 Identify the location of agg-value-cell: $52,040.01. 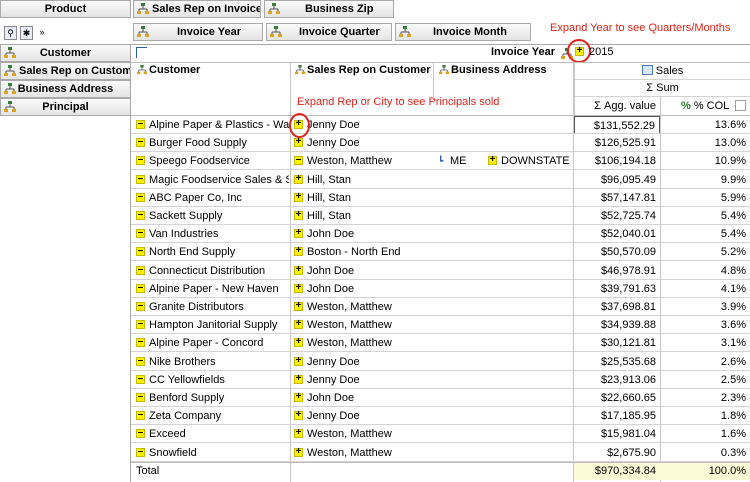
(617, 234).